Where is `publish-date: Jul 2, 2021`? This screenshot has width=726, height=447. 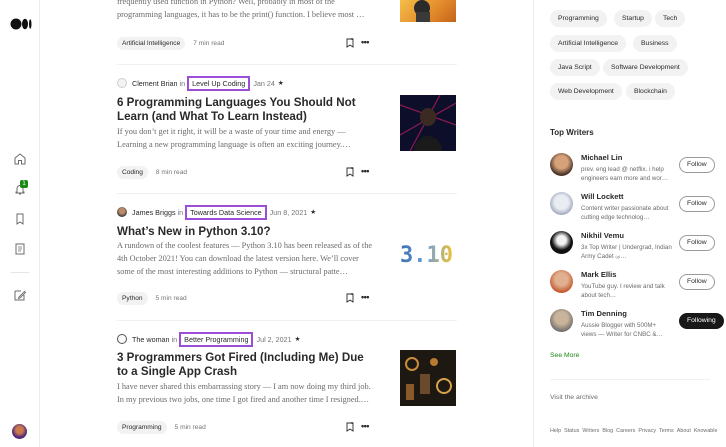 publish-date: Jul 2, 2021 is located at coordinates (274, 339).